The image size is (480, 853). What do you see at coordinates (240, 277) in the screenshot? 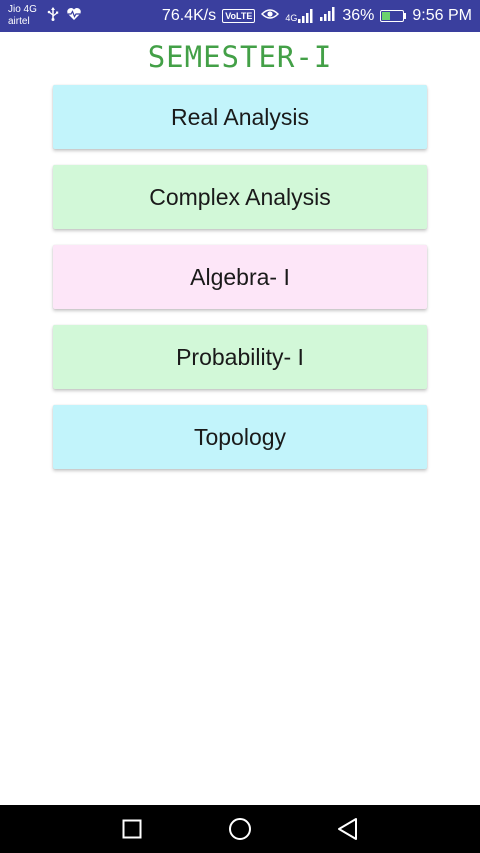
I see `subject-button-algebra-i: Algebra- I` at bounding box center [240, 277].